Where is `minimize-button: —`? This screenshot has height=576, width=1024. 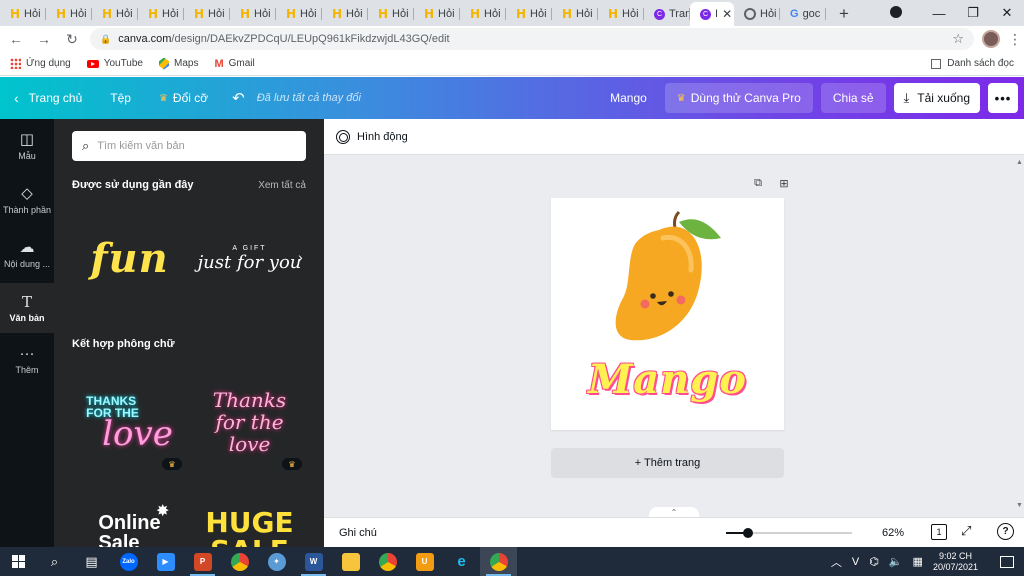
minimize-button: — is located at coordinates (939, 13).